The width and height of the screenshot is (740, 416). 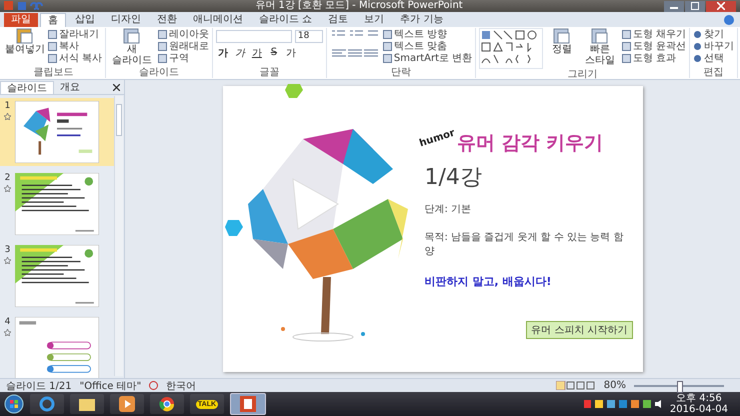 What do you see at coordinates (269, 72) in the screenshot?
I see `group-label: 글꼴` at bounding box center [269, 72].